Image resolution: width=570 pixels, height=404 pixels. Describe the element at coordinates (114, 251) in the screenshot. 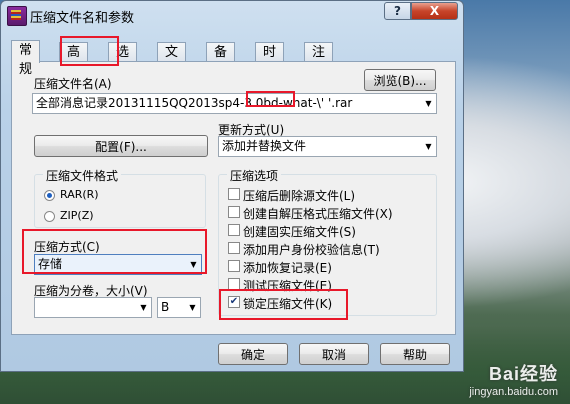

I see `highlight-box-compression-method` at that location.